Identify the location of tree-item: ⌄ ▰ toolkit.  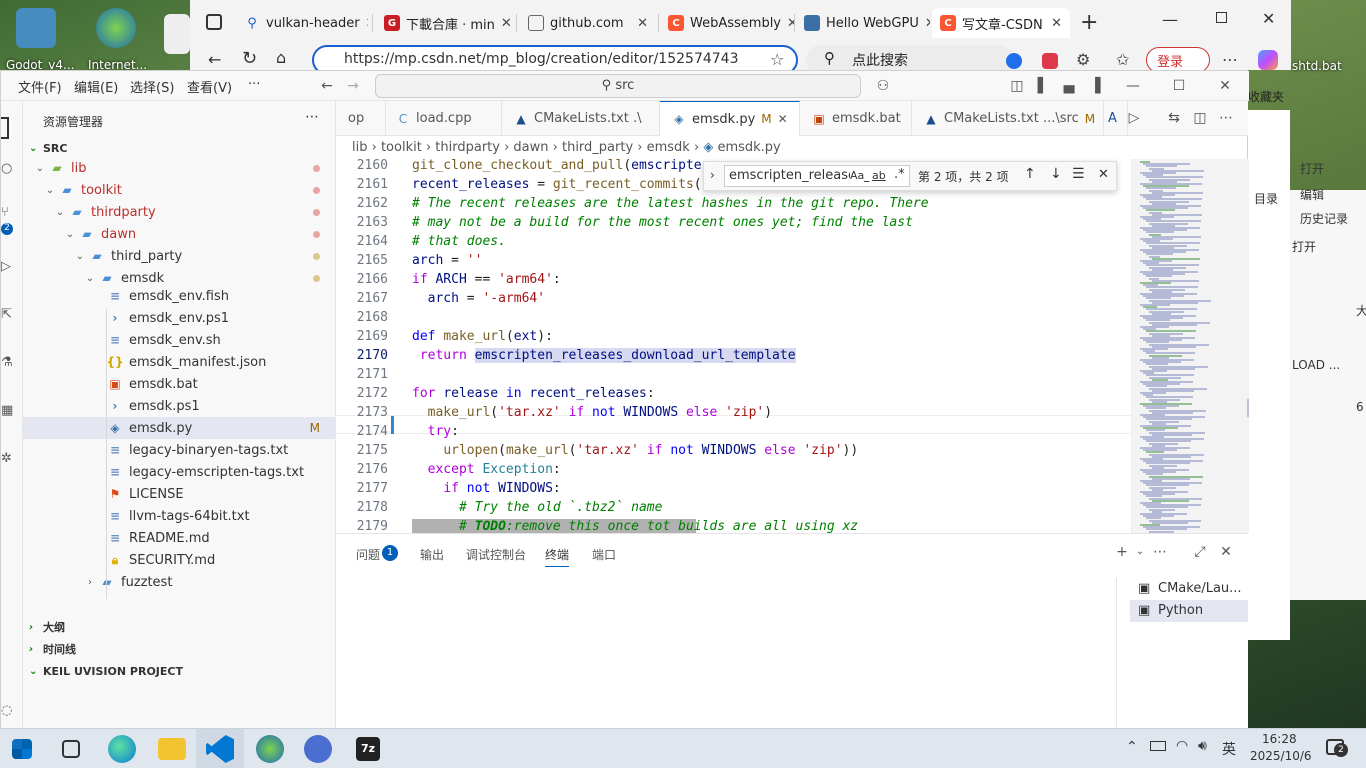
(179, 190).